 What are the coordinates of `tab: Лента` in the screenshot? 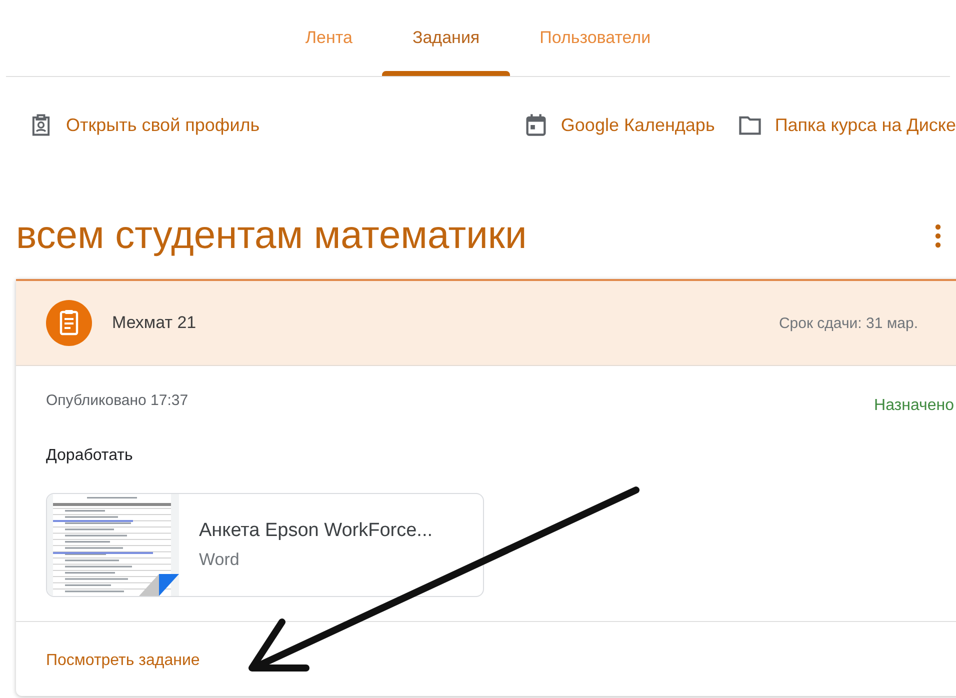 It's located at (328, 38).